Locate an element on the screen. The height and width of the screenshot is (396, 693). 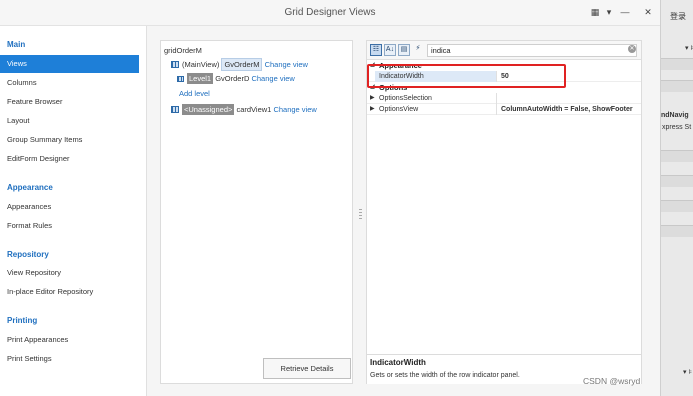
sidebar-header-main: Main is located at coordinates (16, 44).